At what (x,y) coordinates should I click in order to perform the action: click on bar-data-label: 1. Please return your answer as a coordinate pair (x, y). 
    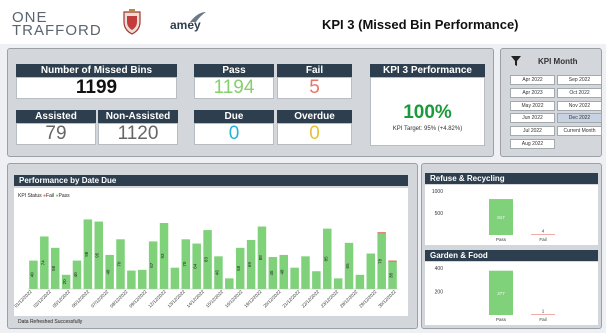
    Looking at the image, I should click on (543, 310).